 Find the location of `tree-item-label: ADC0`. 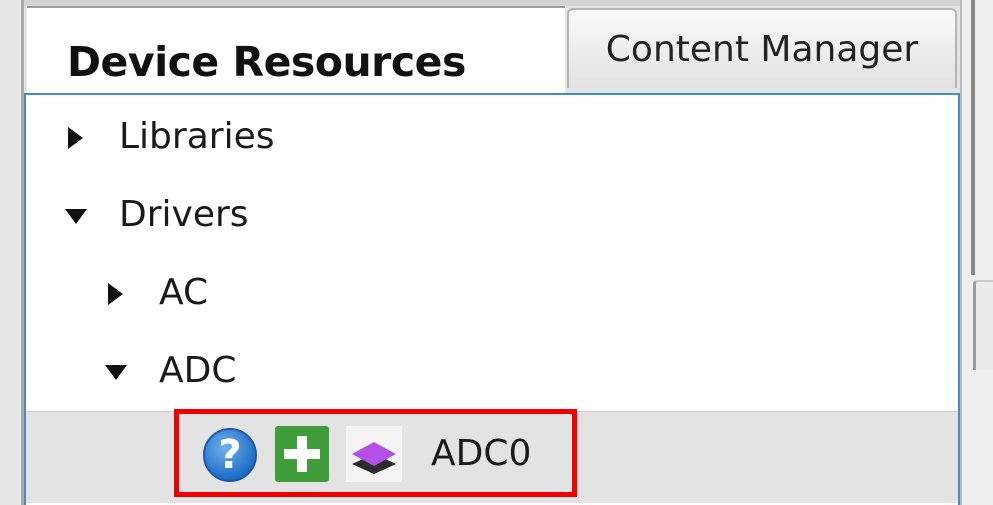

tree-item-label: ADC0 is located at coordinates (481, 453).